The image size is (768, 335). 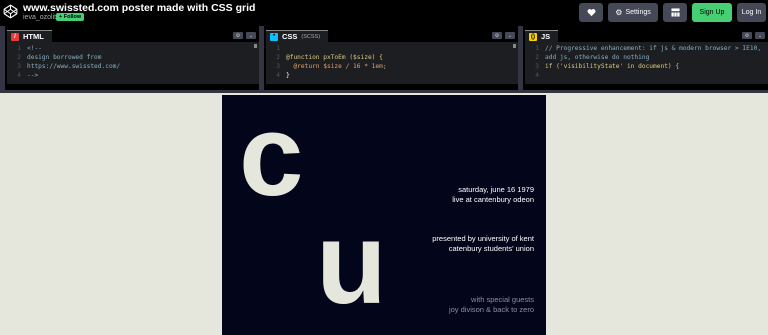 What do you see at coordinates (10, 11) in the screenshot?
I see `codepen-logo-icon` at bounding box center [10, 11].